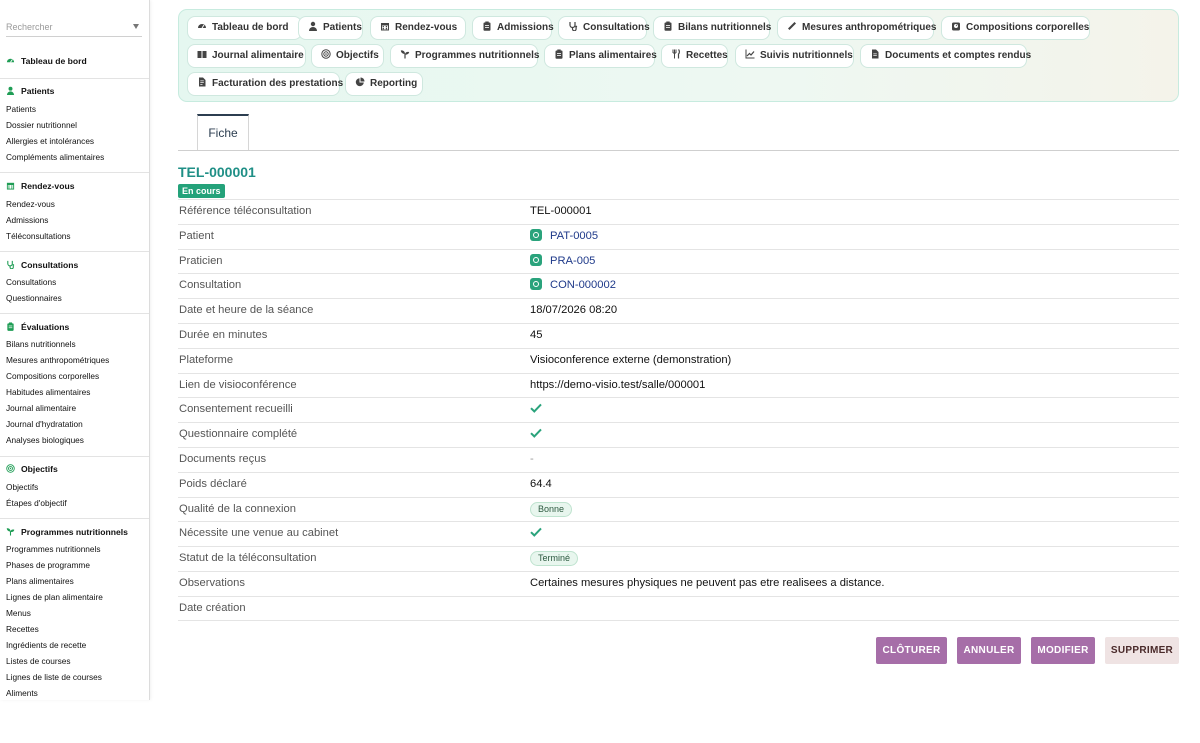 The width and height of the screenshot is (1200, 743). I want to click on chart-line-icon, so click(750, 54).